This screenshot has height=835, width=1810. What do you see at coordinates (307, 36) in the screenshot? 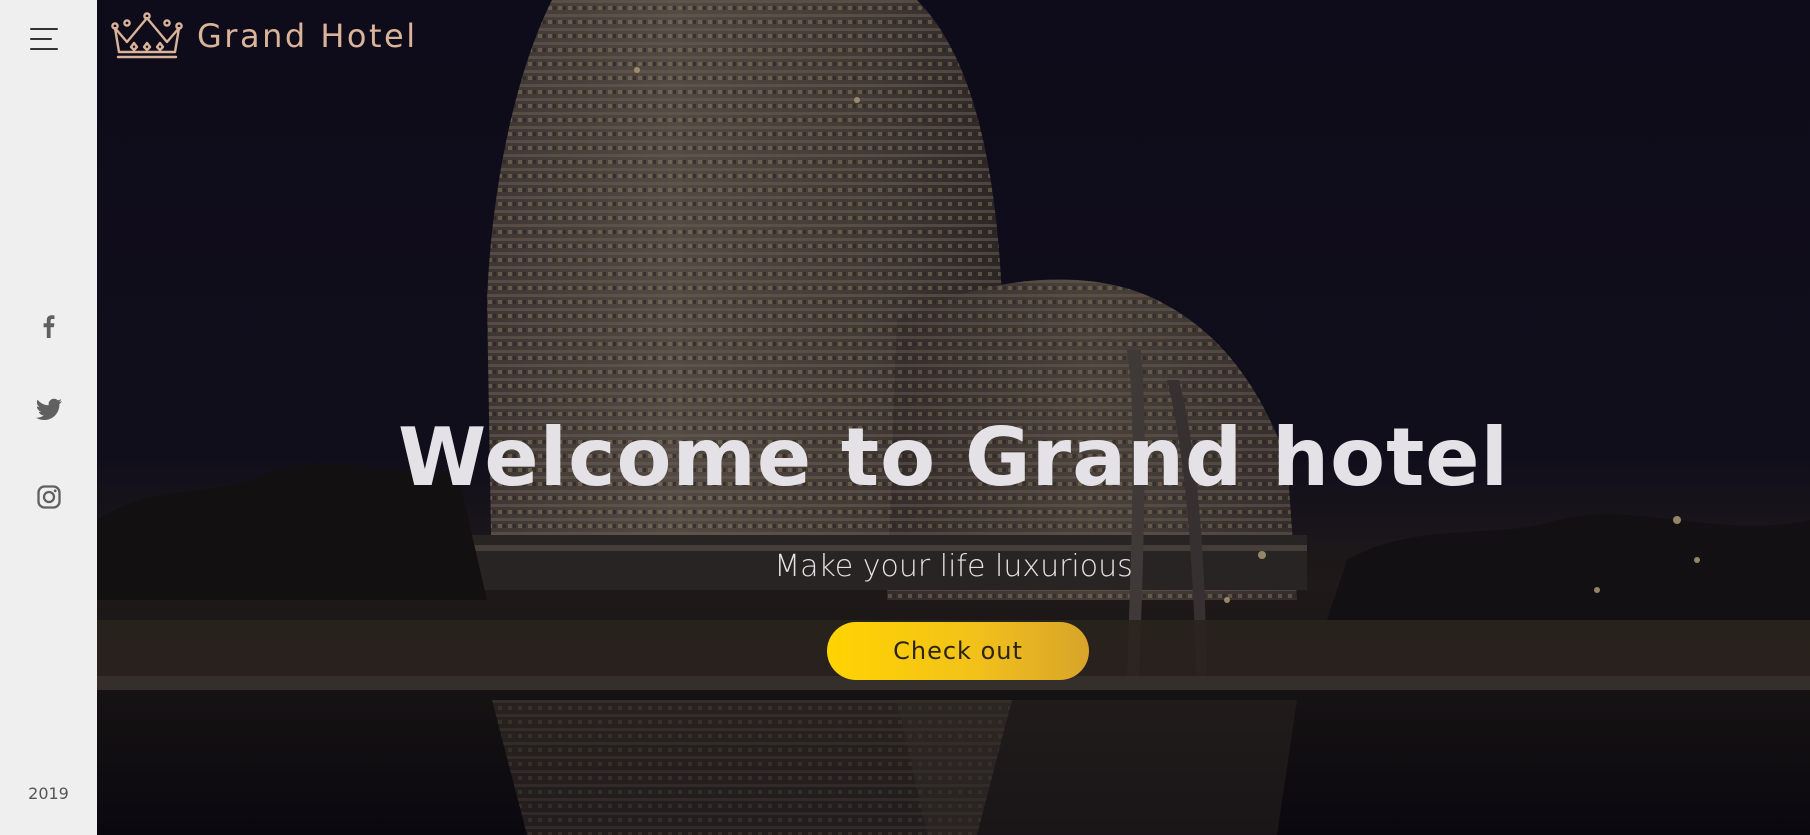
I see `brand-name: Grand Hotel` at bounding box center [307, 36].